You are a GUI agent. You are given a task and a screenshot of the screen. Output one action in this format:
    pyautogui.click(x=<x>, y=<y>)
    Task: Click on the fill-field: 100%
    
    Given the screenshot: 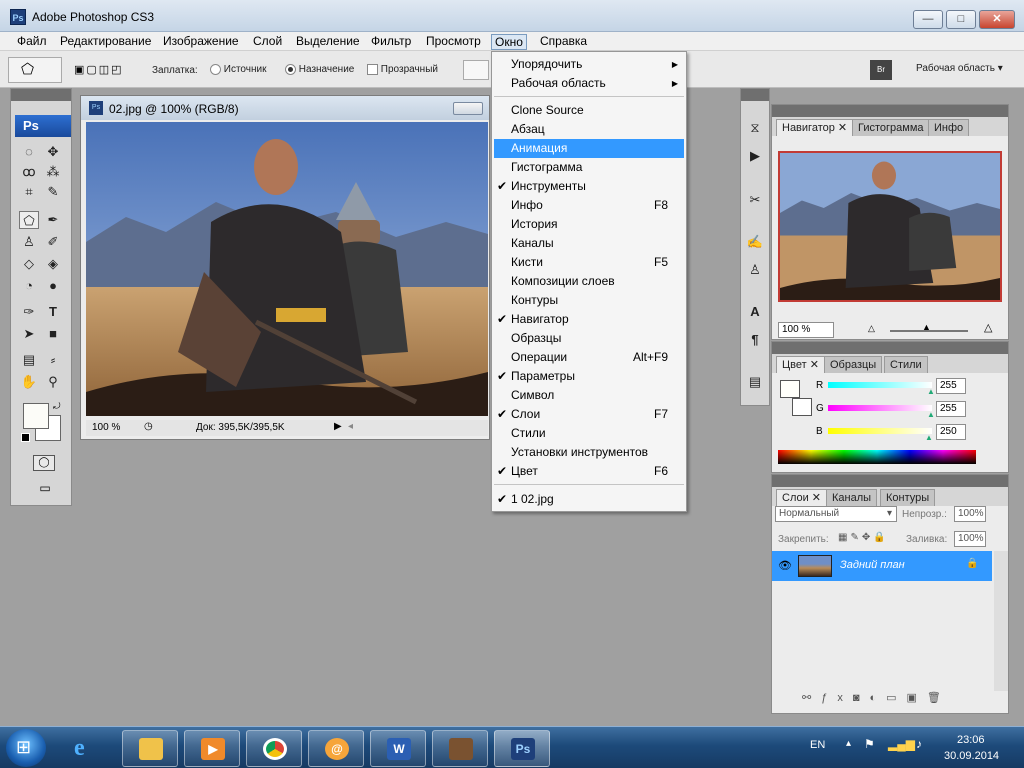 What is the action you would take?
    pyautogui.click(x=970, y=539)
    